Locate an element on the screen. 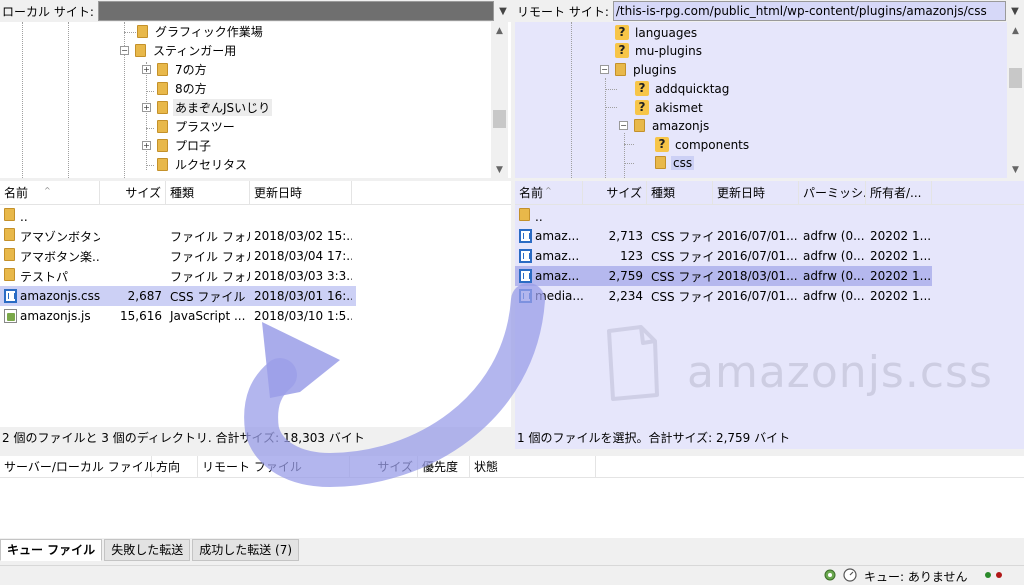 The height and width of the screenshot is (585, 1024). local-tree-item: + プロ子 is located at coordinates (177, 145).